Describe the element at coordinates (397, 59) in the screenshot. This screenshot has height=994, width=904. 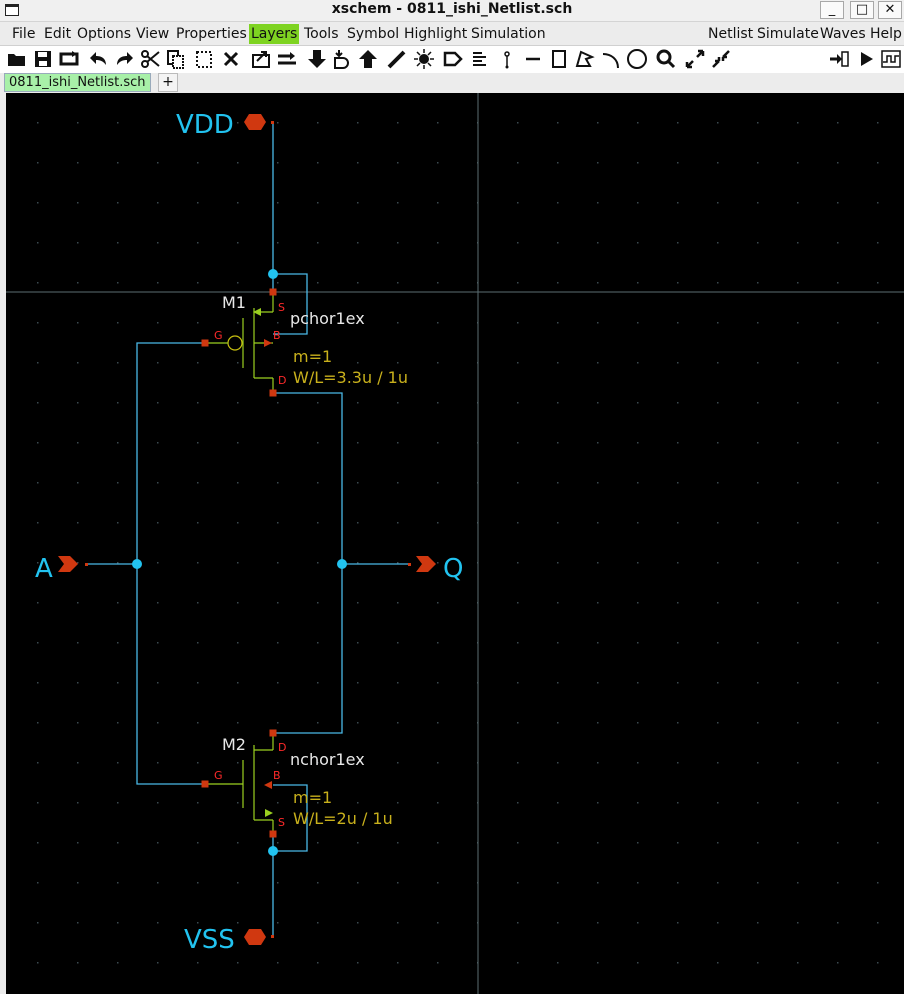
I see `draw-wire-icon` at that location.